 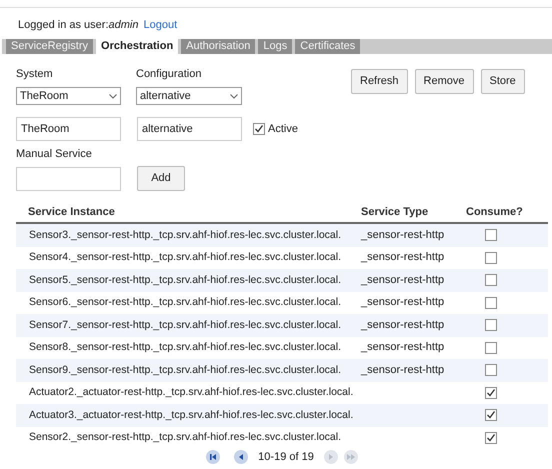 I want to click on configuration-name-field: alternative, so click(x=189, y=129).